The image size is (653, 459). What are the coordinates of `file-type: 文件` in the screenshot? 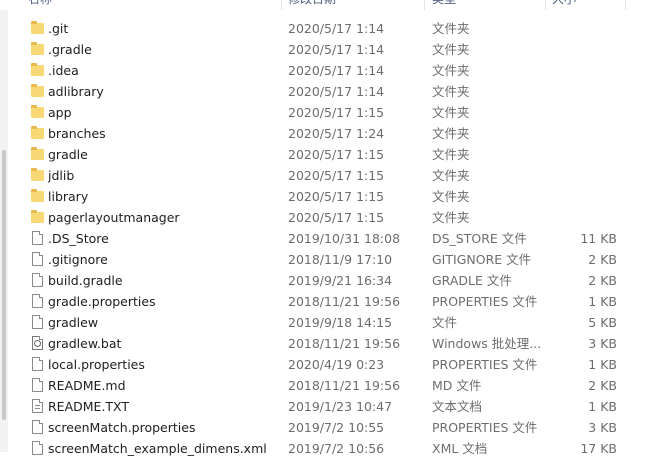 It's located at (445, 322).